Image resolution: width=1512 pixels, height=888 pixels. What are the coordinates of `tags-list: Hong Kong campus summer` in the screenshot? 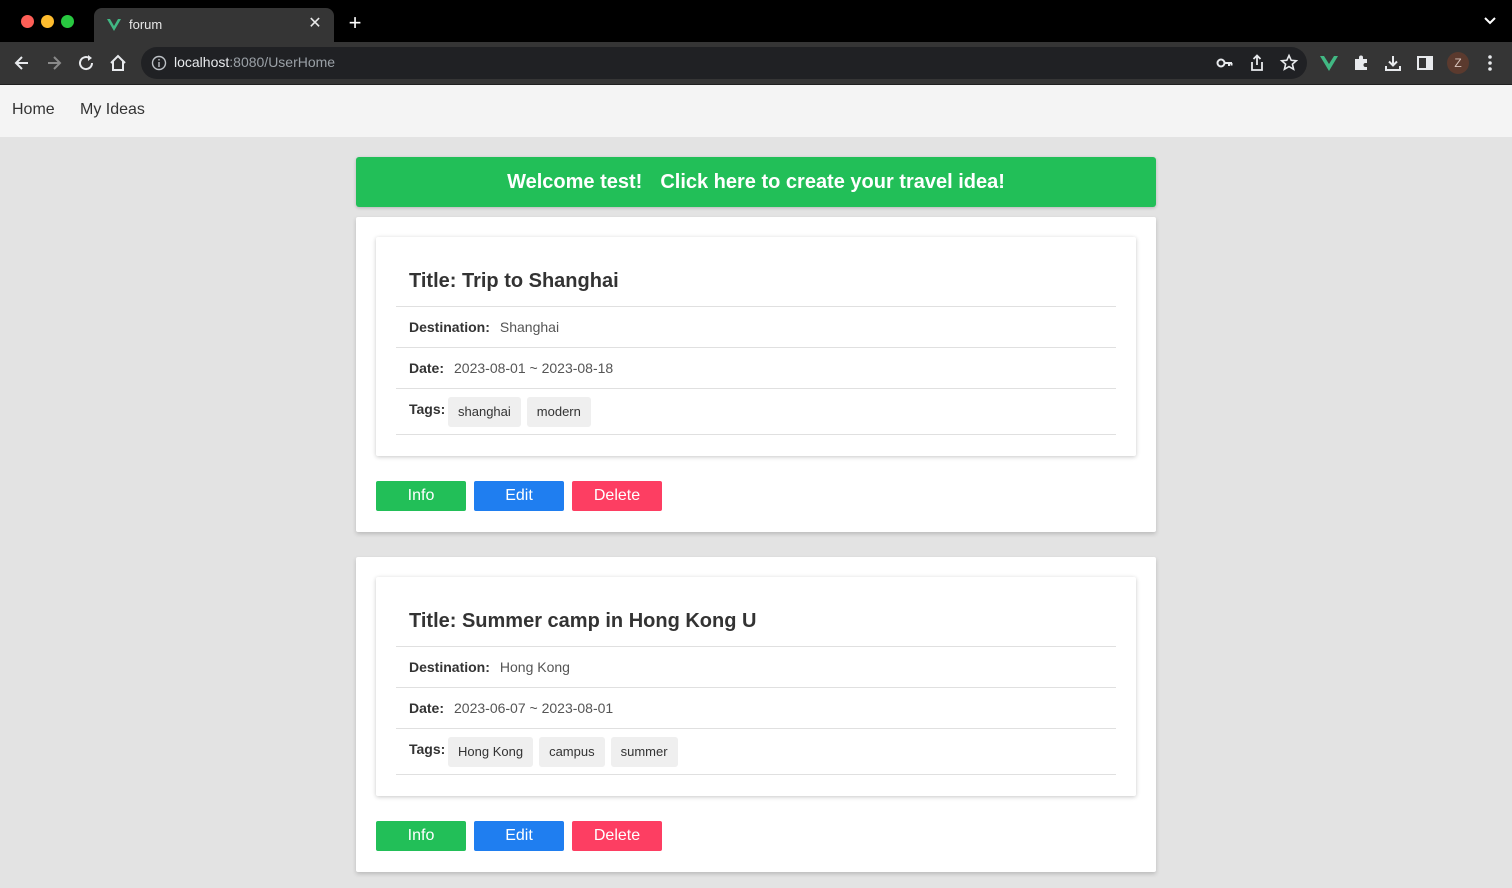 It's located at (563, 752).